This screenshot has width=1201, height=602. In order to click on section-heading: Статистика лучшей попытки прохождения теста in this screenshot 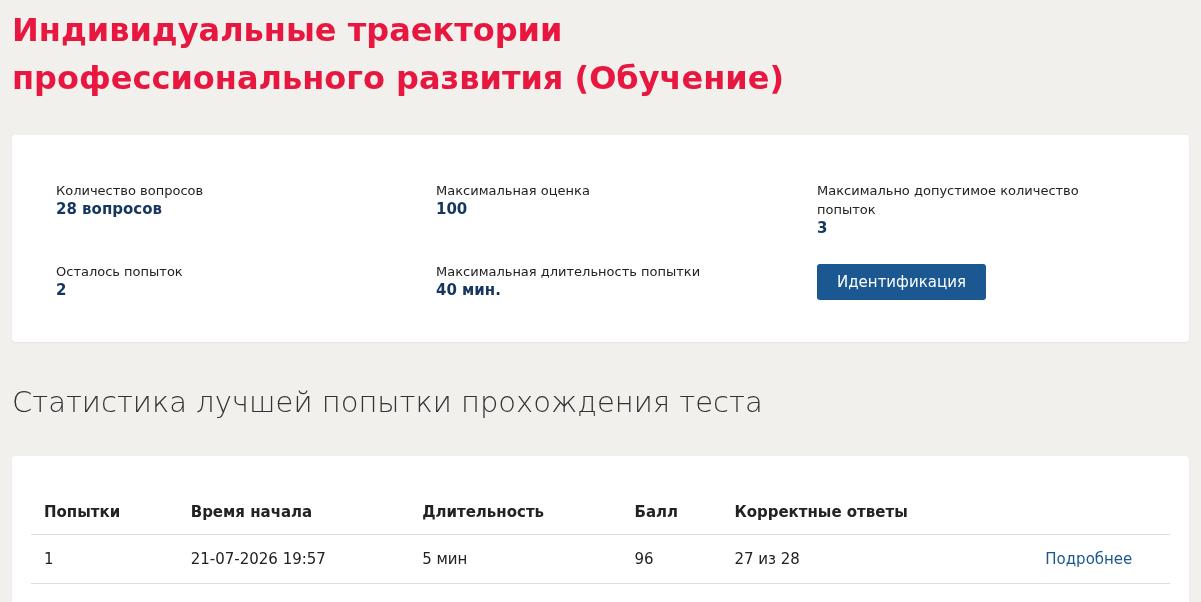, I will do `click(388, 402)`.